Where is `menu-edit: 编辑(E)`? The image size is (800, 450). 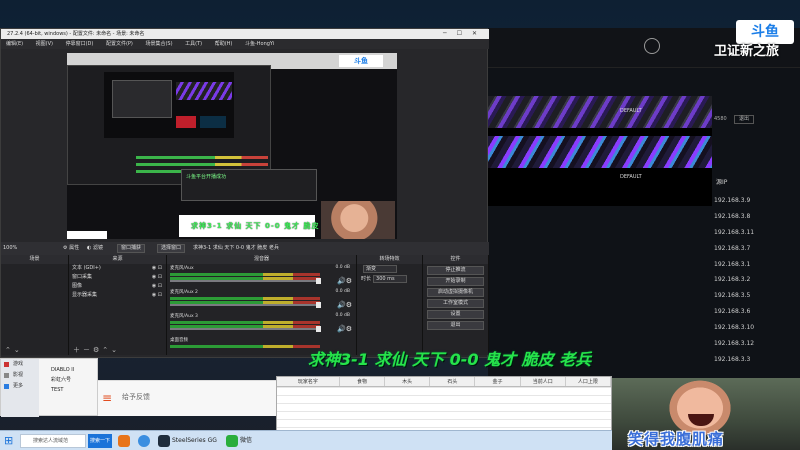 menu-edit: 编辑(E) is located at coordinates (14, 44).